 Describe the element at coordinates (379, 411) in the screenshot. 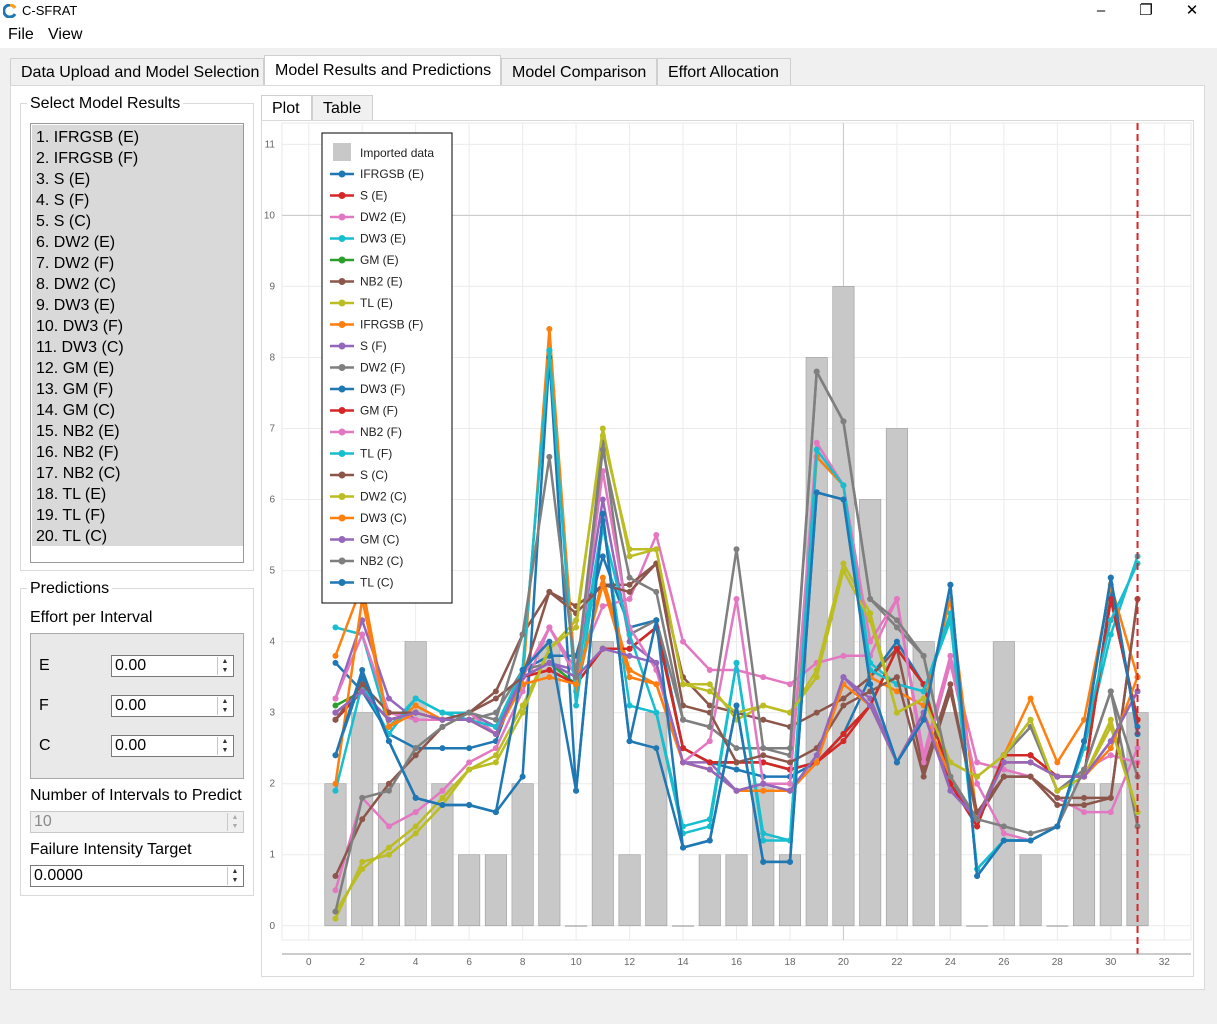

I see `legend-label: GM (F)` at that location.